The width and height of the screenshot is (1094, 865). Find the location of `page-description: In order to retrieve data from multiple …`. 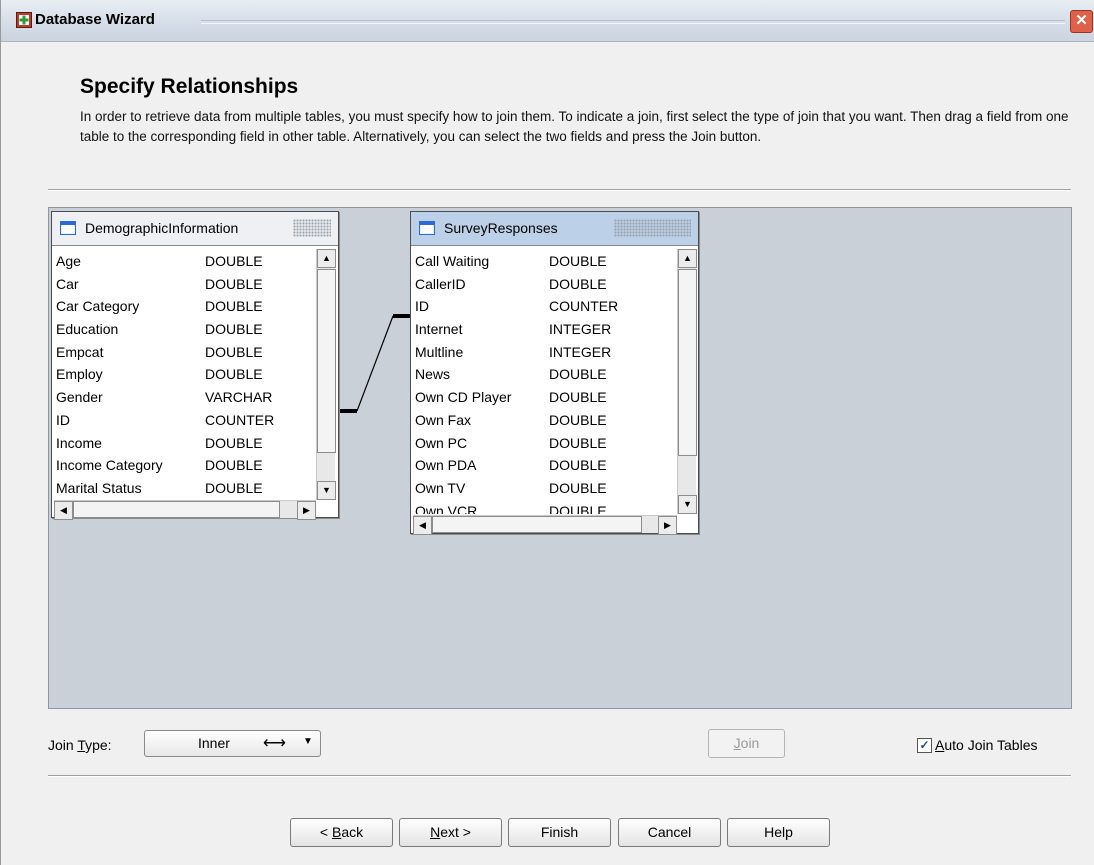

page-description: In order to retrieve data from multiple … is located at coordinates (574, 126).